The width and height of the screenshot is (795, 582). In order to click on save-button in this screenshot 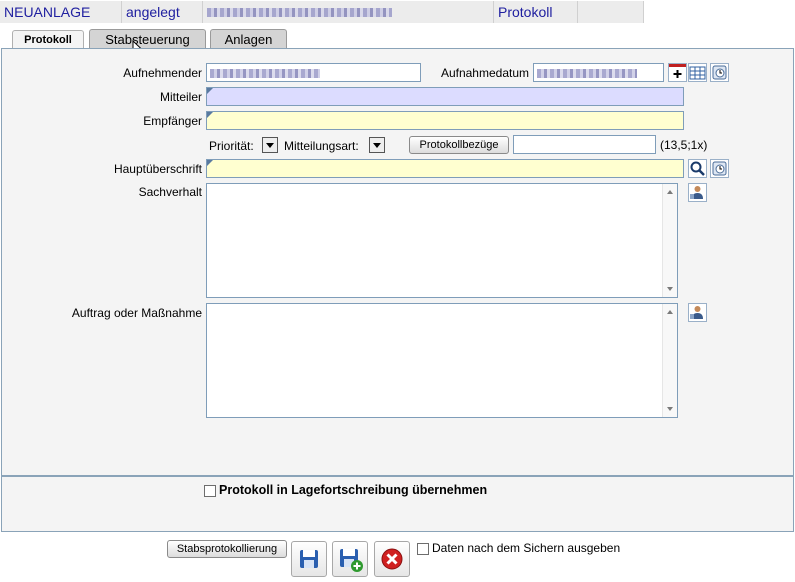, I will do `click(309, 559)`.